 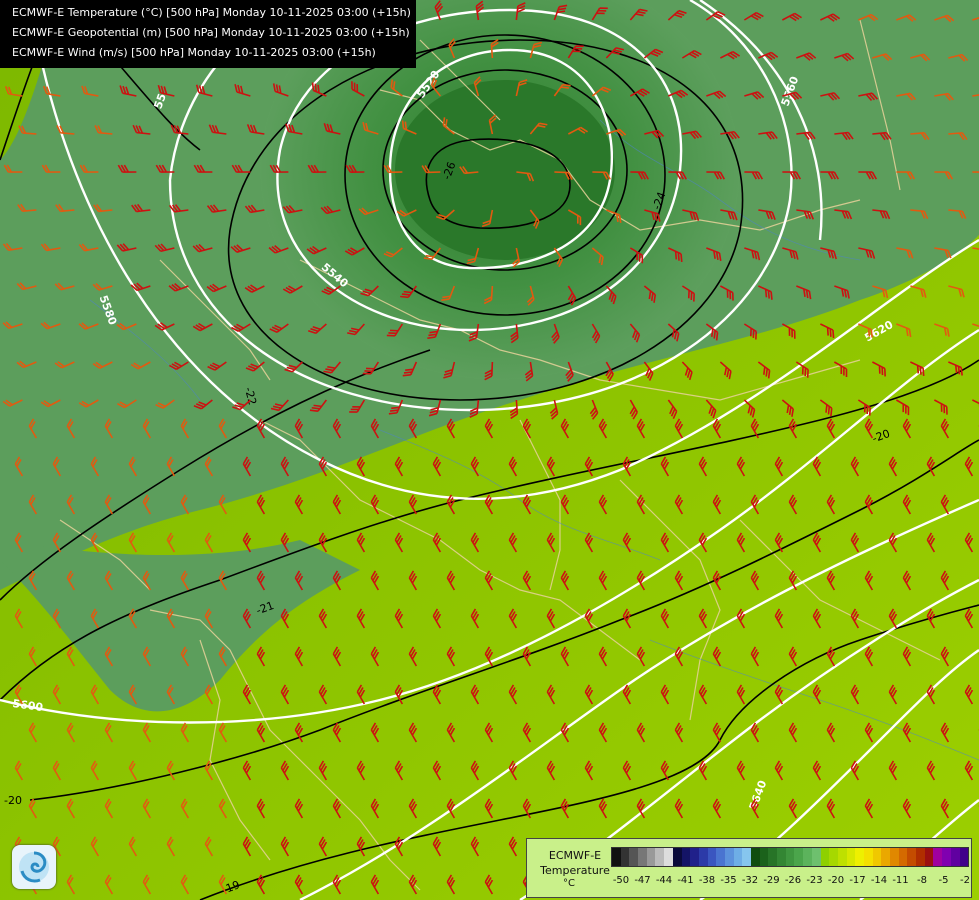 What do you see at coordinates (569, 883) in the screenshot?
I see `legend-unit: °C` at bounding box center [569, 883].